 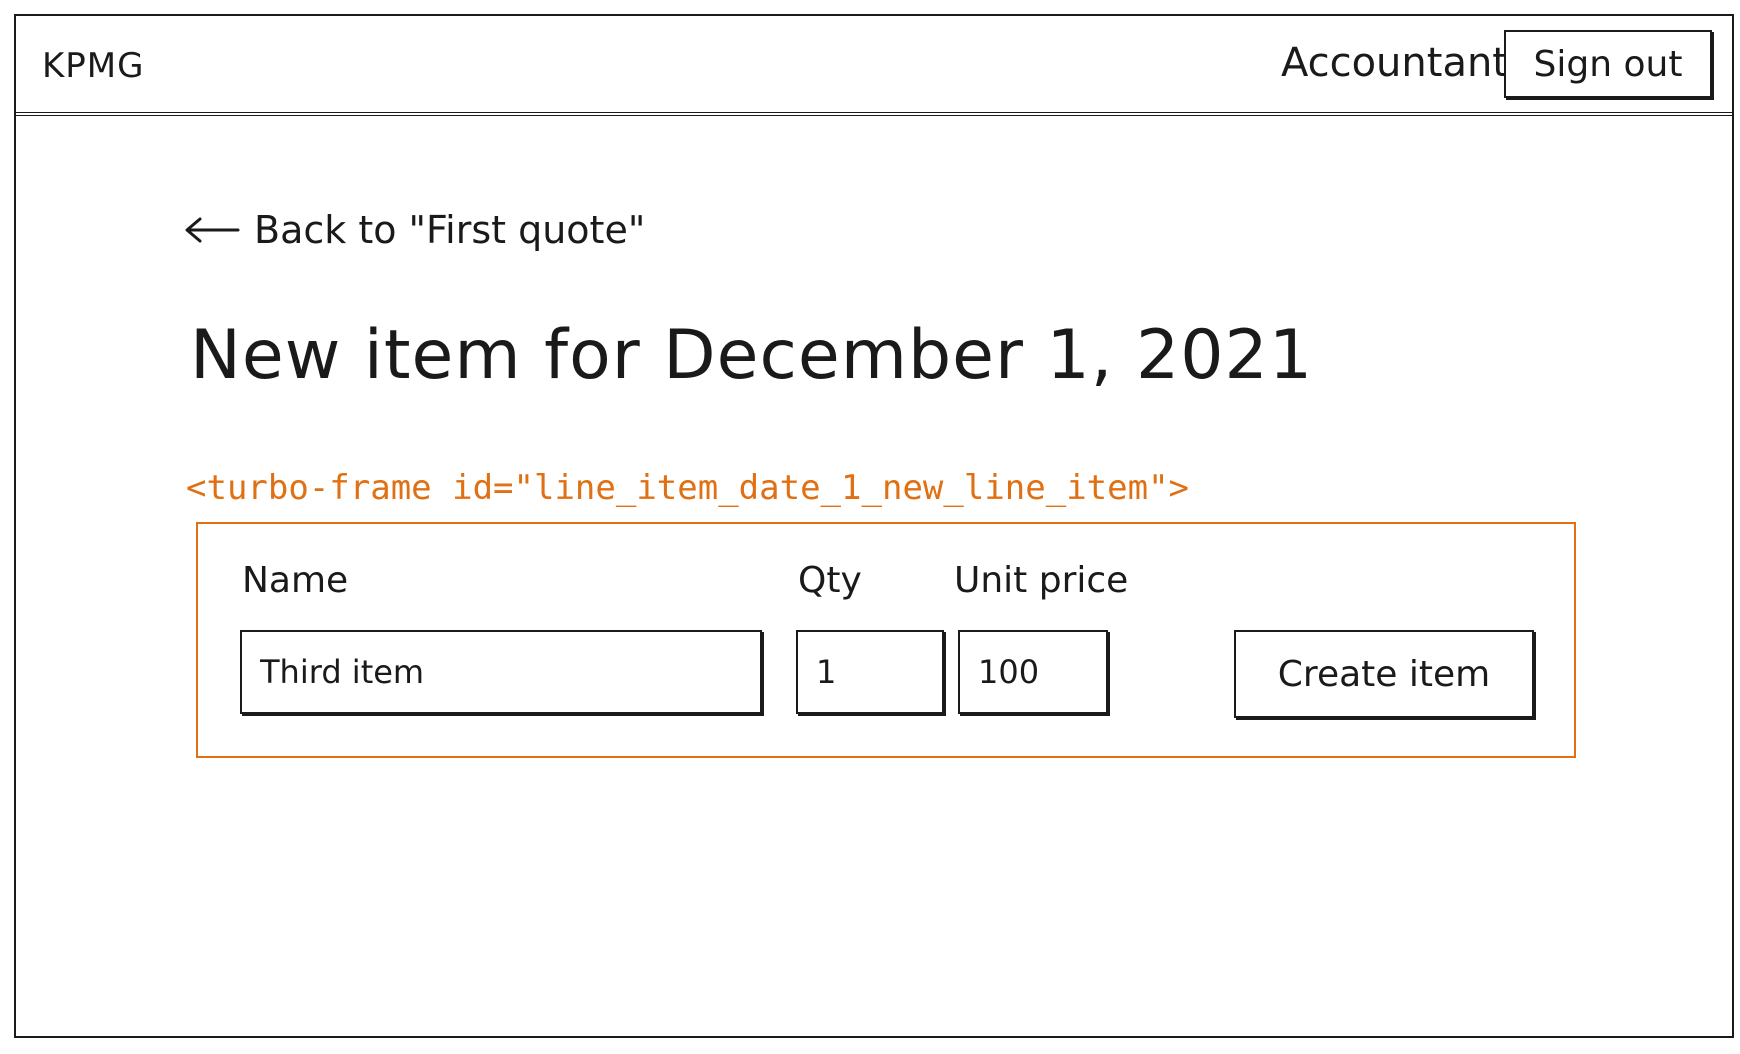 What do you see at coordinates (1394, 63) in the screenshot?
I see `account-name: Accountant` at bounding box center [1394, 63].